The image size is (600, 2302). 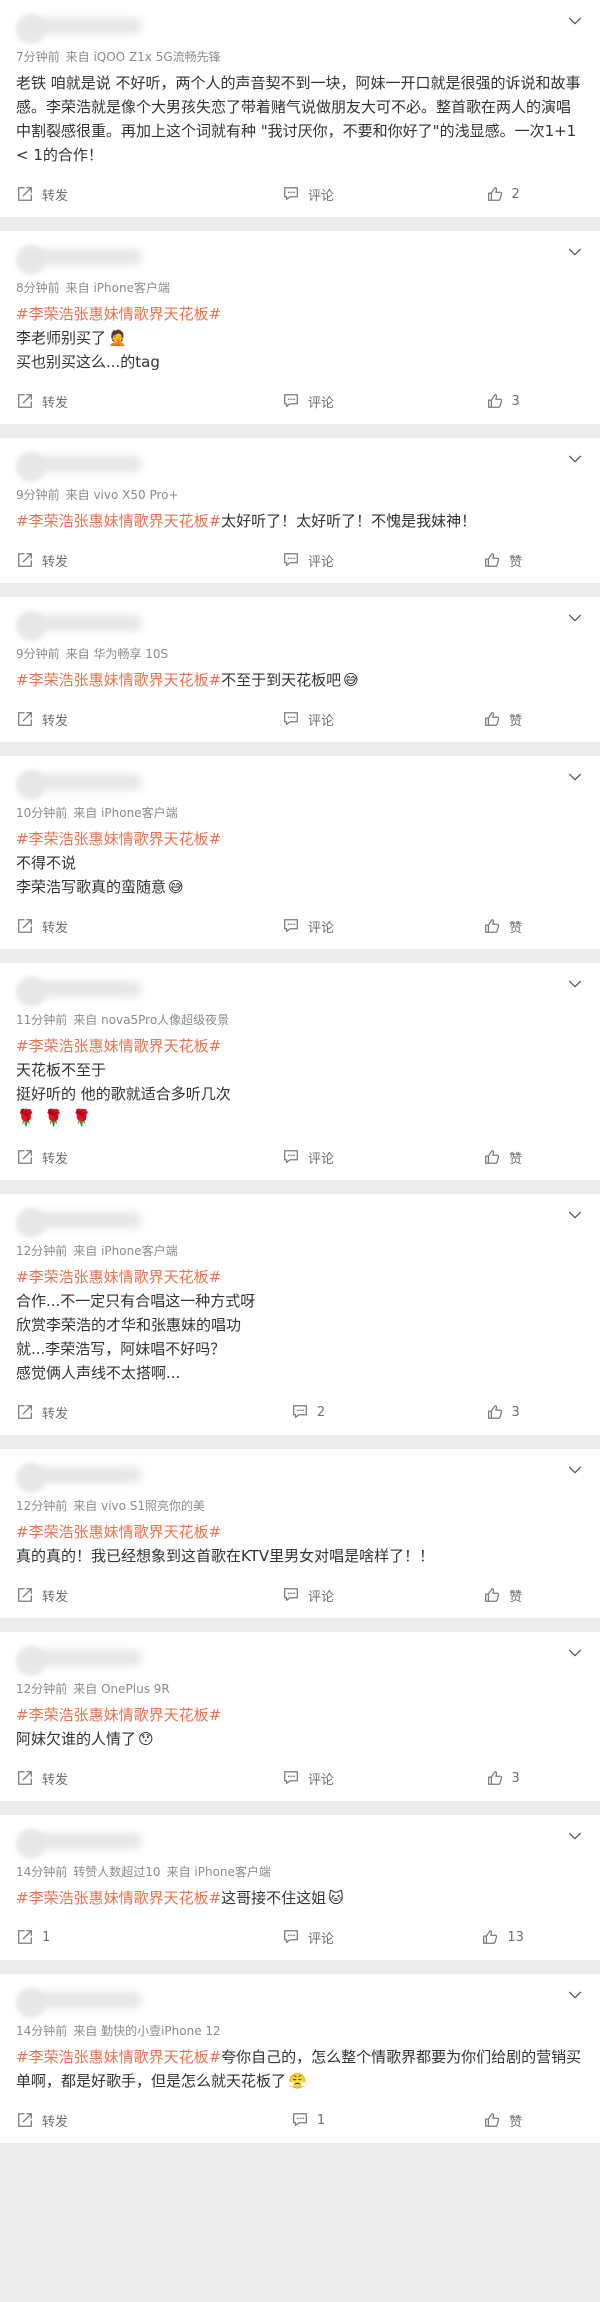 I want to click on action-bar: 1 评论 13, so click(x=300, y=1937).